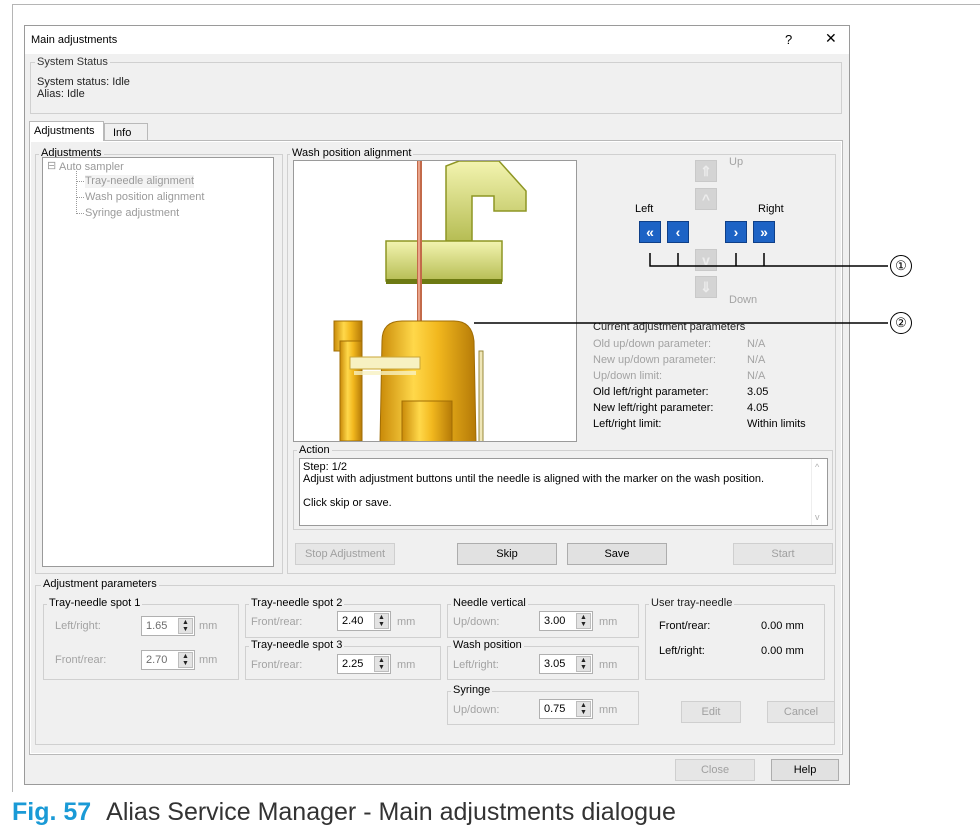  I want to click on callout-1: ①, so click(901, 266).